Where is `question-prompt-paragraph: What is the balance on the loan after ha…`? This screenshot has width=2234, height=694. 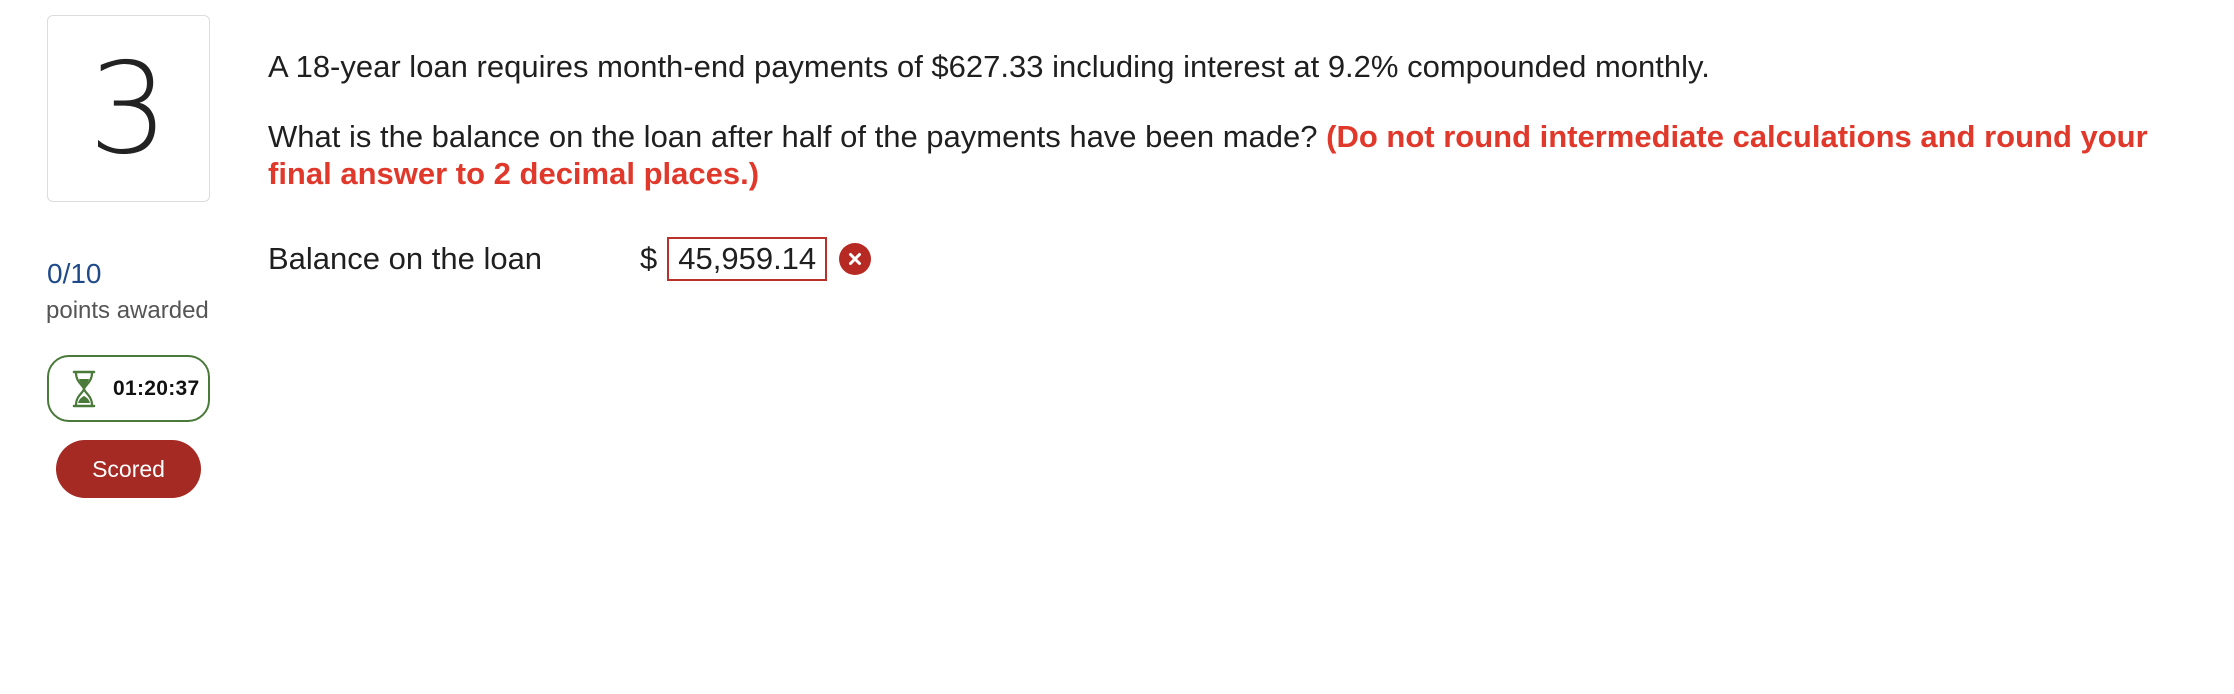 question-prompt-paragraph: What is the balance on the loan after ha… is located at coordinates (1233, 155).